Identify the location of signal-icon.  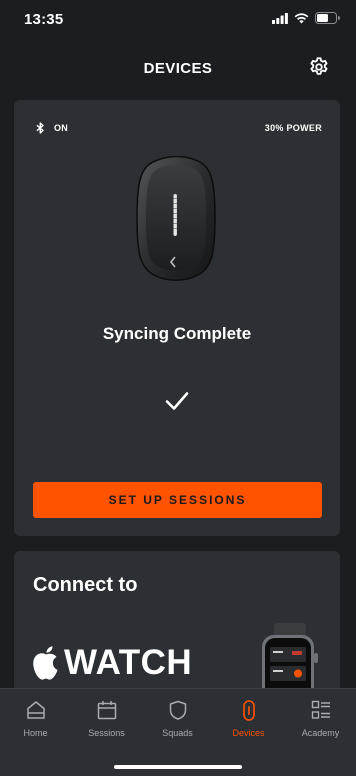
(280, 18).